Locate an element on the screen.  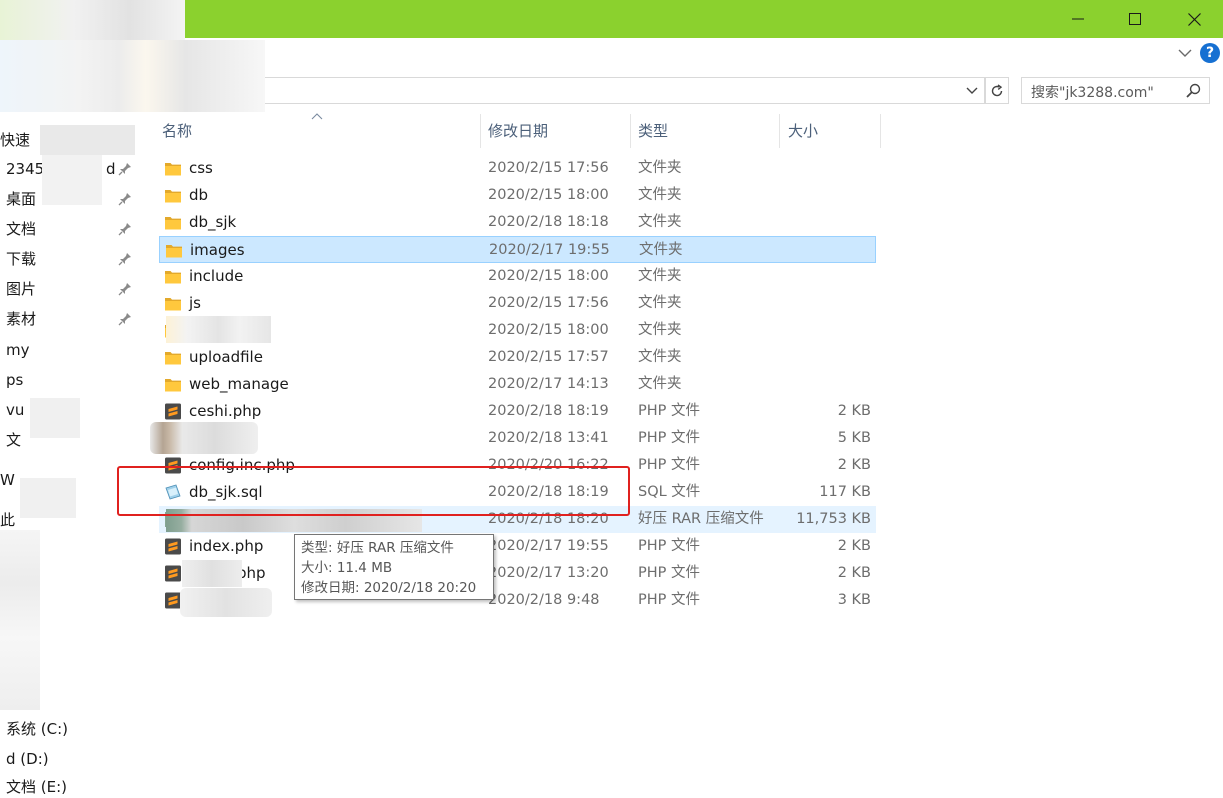
column-header-type: 类型 is located at coordinates (653, 131).